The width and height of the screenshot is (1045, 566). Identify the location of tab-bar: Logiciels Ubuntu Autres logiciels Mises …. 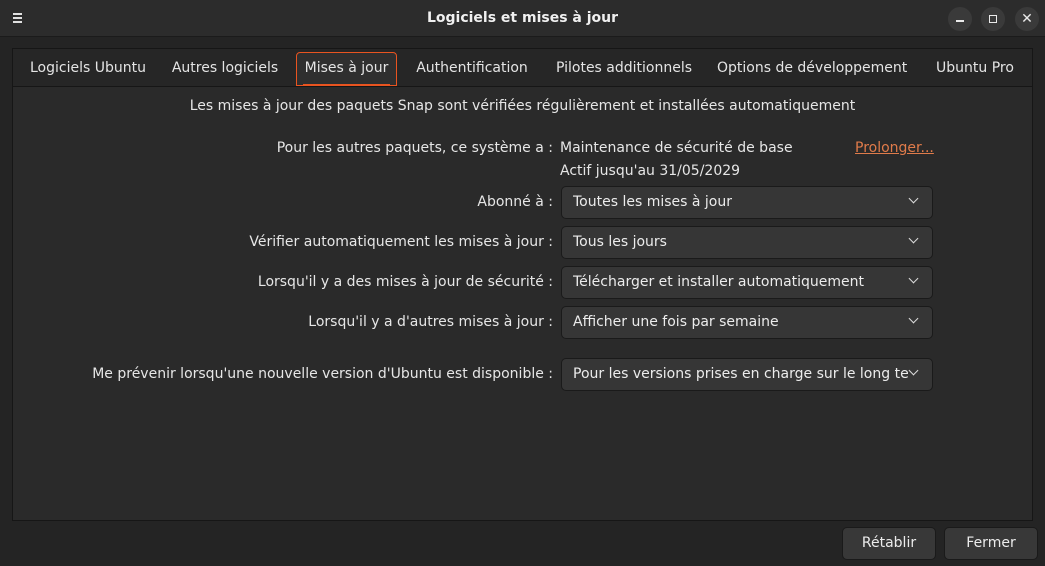
(522, 68).